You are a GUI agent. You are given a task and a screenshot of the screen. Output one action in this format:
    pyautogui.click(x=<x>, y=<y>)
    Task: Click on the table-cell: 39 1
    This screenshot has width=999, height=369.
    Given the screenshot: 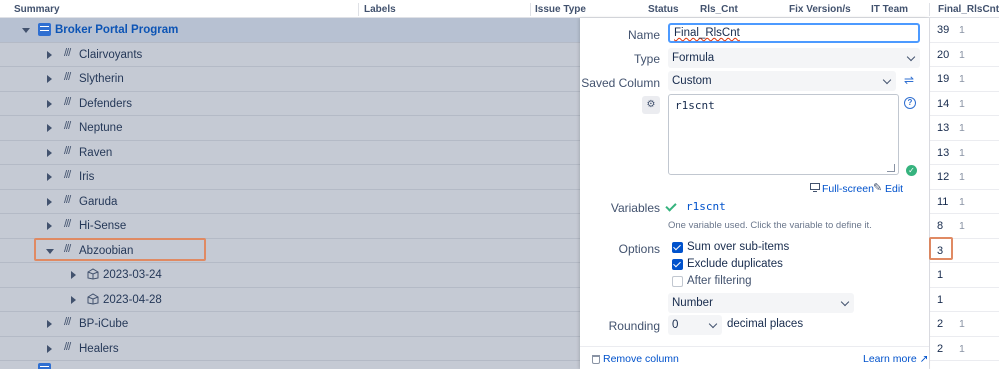 What is the action you would take?
    pyautogui.click(x=964, y=30)
    